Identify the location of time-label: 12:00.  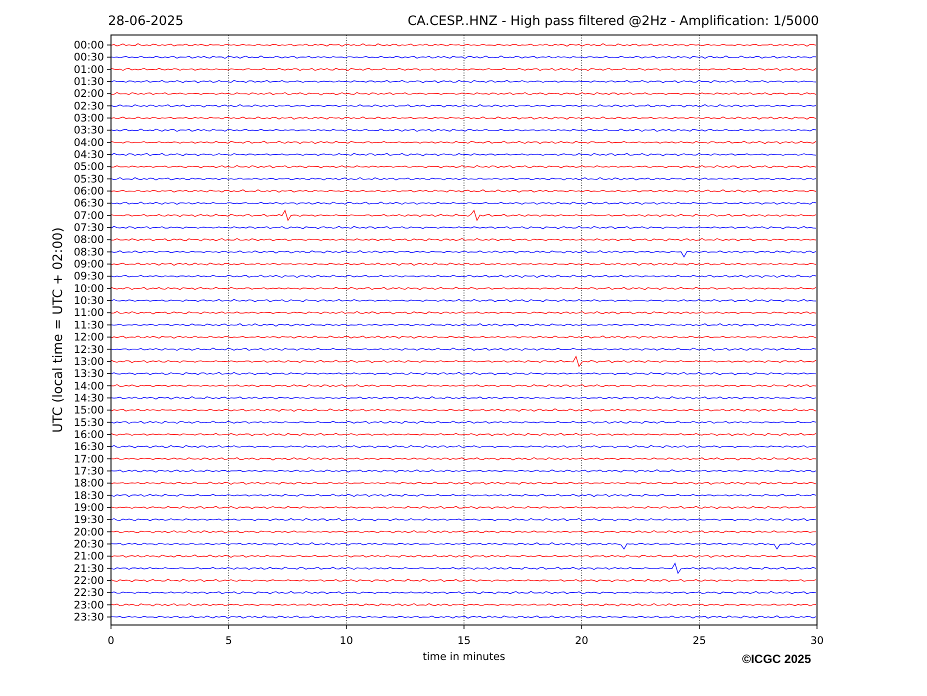
(89, 338).